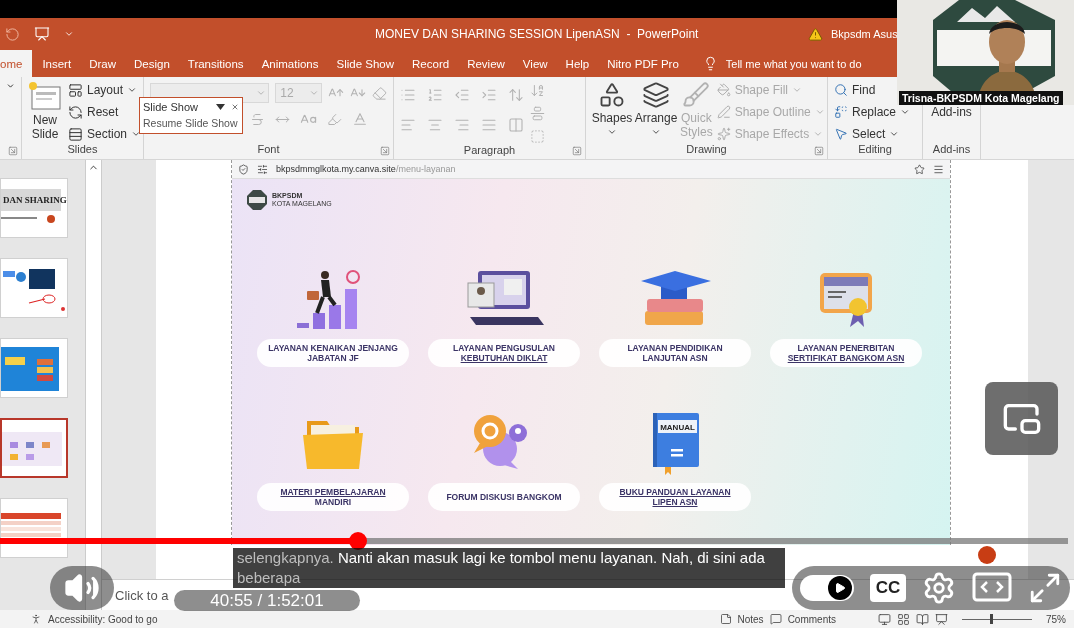 This screenshot has height=628, width=1074. Describe the element at coordinates (262, 169) in the screenshot. I see `site-settings-icon` at that location.